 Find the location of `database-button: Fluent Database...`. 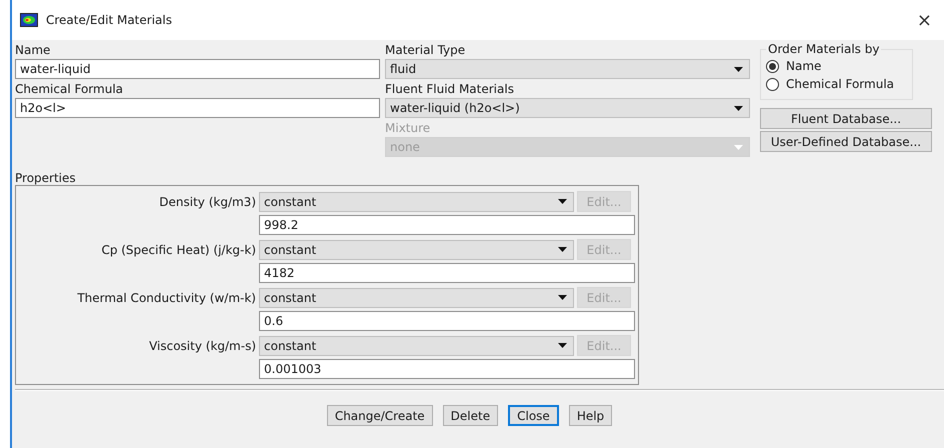

database-button: Fluent Database... is located at coordinates (846, 118).